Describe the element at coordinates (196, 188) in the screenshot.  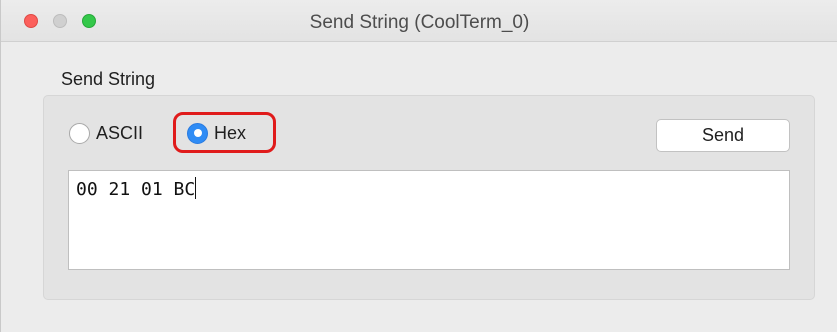
I see `text-caret` at that location.